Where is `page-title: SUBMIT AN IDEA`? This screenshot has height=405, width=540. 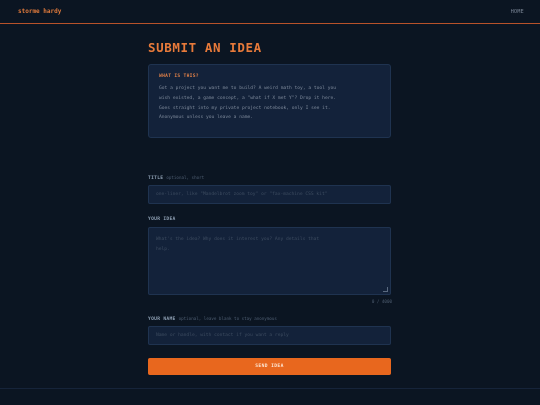 page-title: SUBMIT AN IDEA is located at coordinates (205, 47).